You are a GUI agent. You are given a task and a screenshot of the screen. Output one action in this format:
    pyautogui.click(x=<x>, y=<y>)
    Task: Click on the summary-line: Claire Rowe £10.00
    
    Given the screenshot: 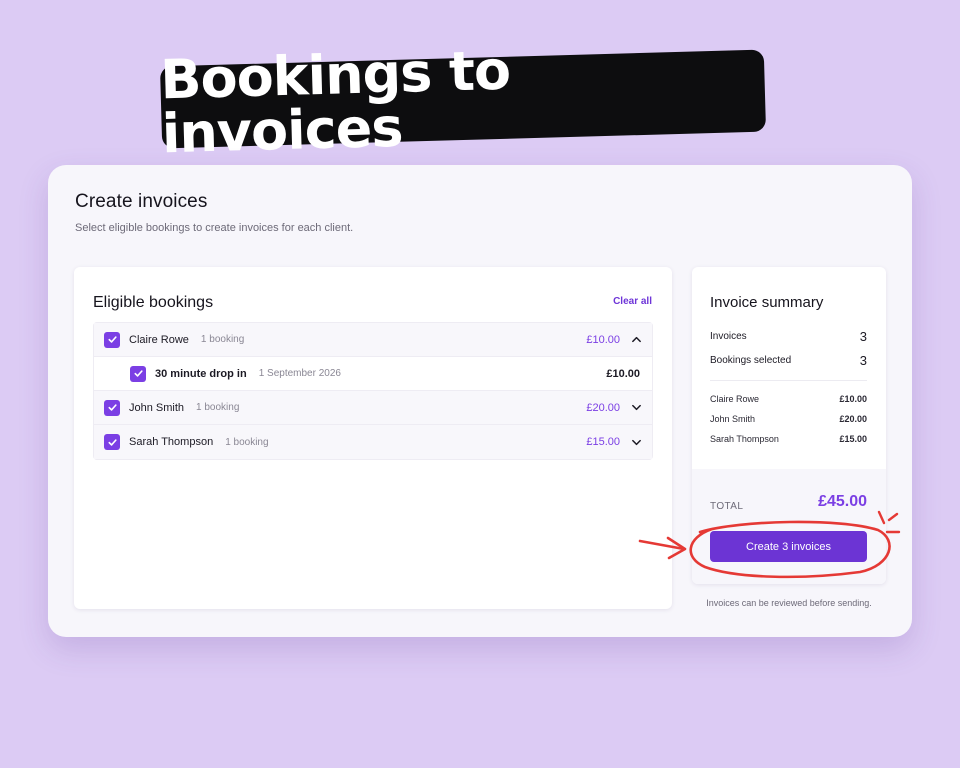 What is the action you would take?
    pyautogui.click(x=788, y=399)
    